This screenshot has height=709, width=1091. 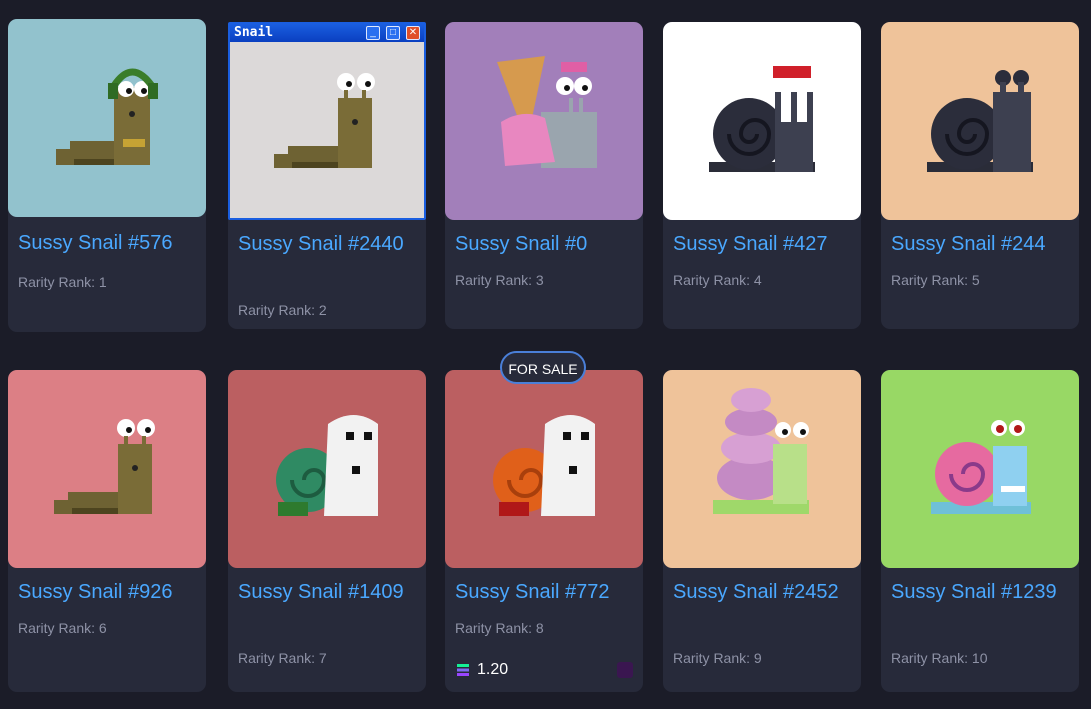 I want to click on rarity-rank: Rarity Rank: 7, so click(x=282, y=658).